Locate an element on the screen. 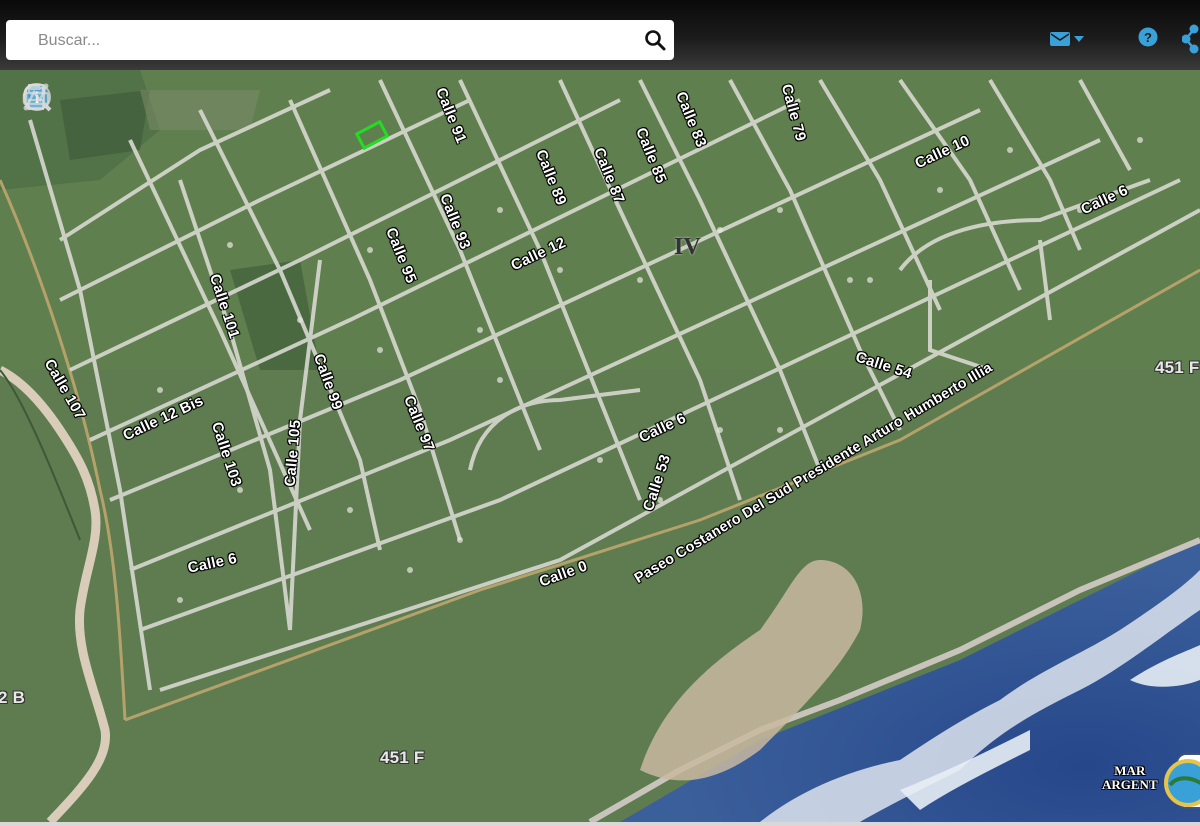 This screenshot has height=826, width=1200. top-toolbar: ? is located at coordinates (600, 35).